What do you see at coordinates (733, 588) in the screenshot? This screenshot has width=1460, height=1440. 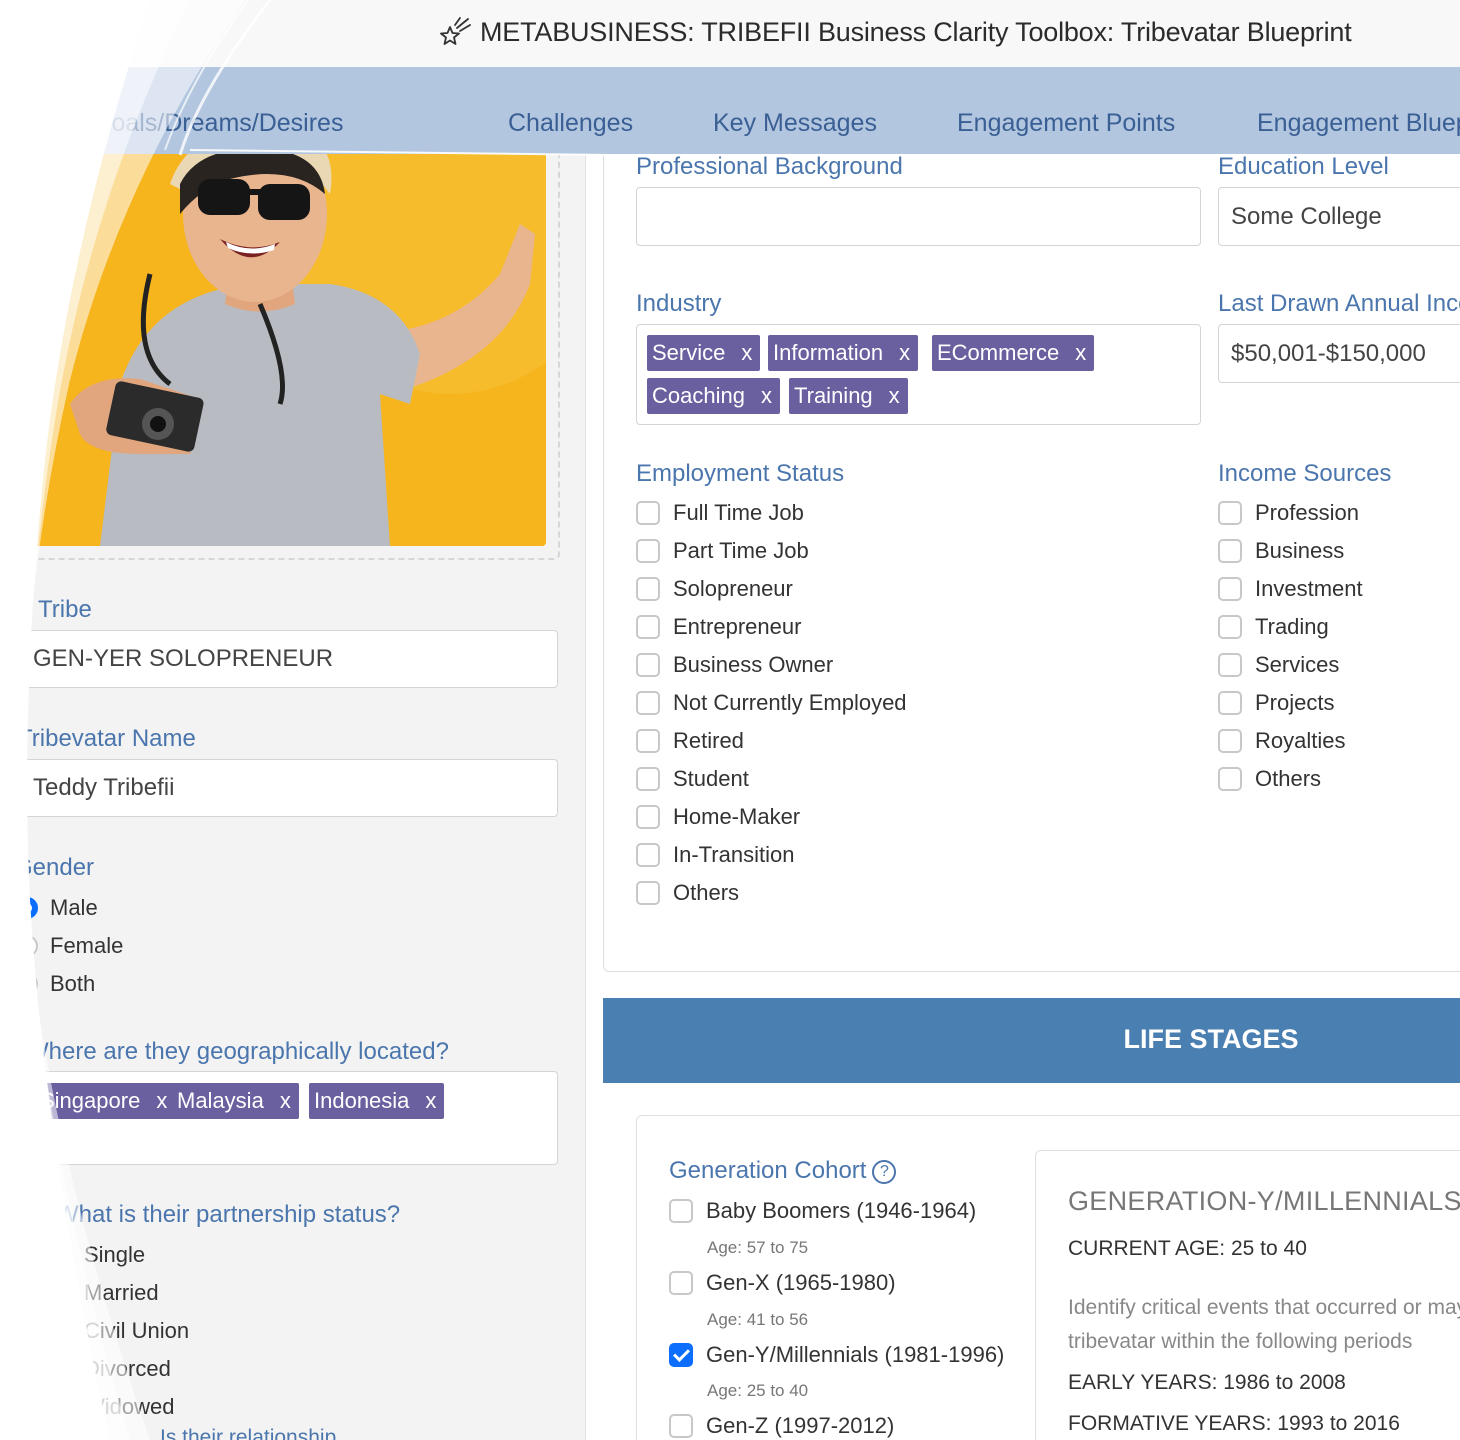 I see `employment-option-label: Solopreneur` at bounding box center [733, 588].